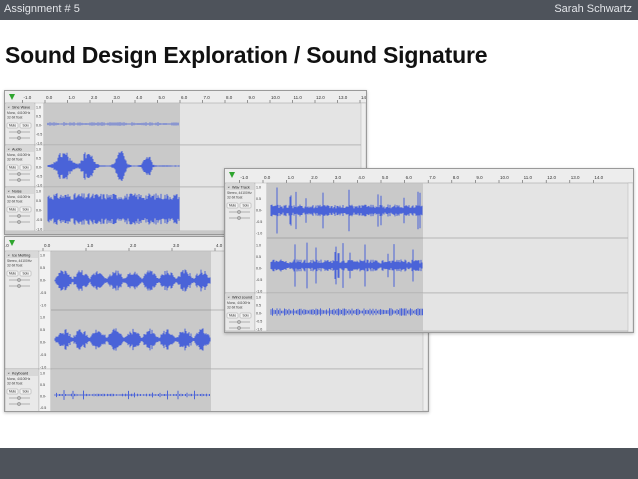 This screenshot has height=479, width=638. What do you see at coordinates (113, 209) in the screenshot?
I see `waveform` at bounding box center [113, 209].